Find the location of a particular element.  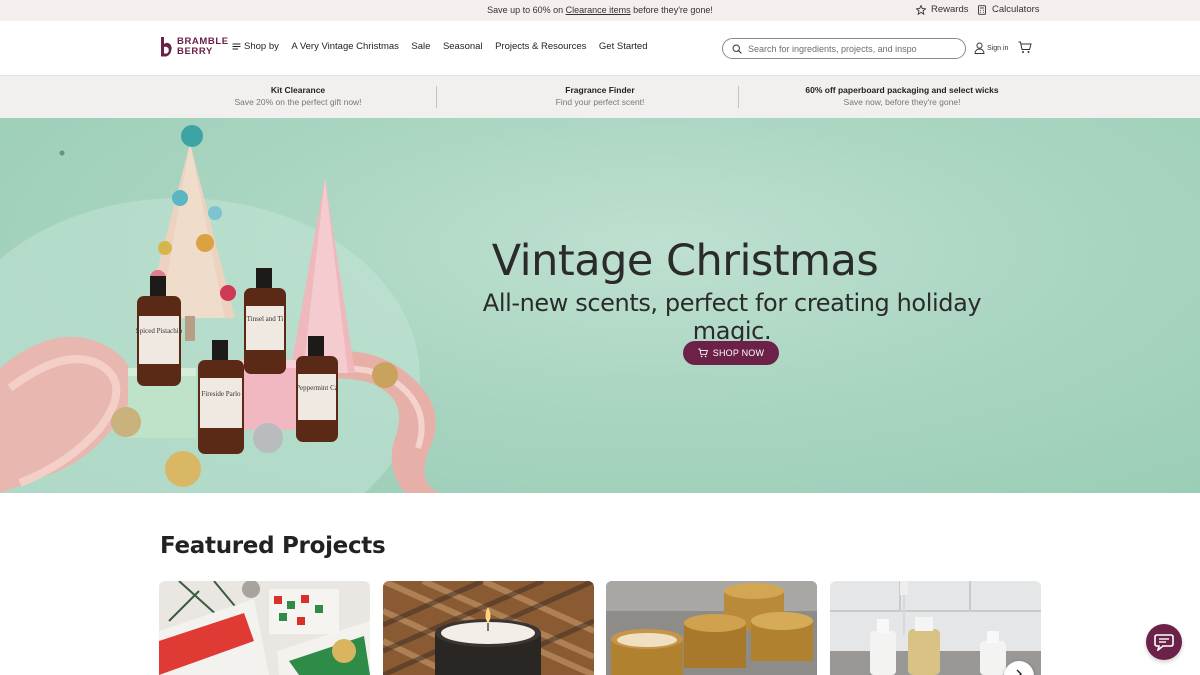

nav-projects-resources: Projects & Resources is located at coordinates (540, 46).